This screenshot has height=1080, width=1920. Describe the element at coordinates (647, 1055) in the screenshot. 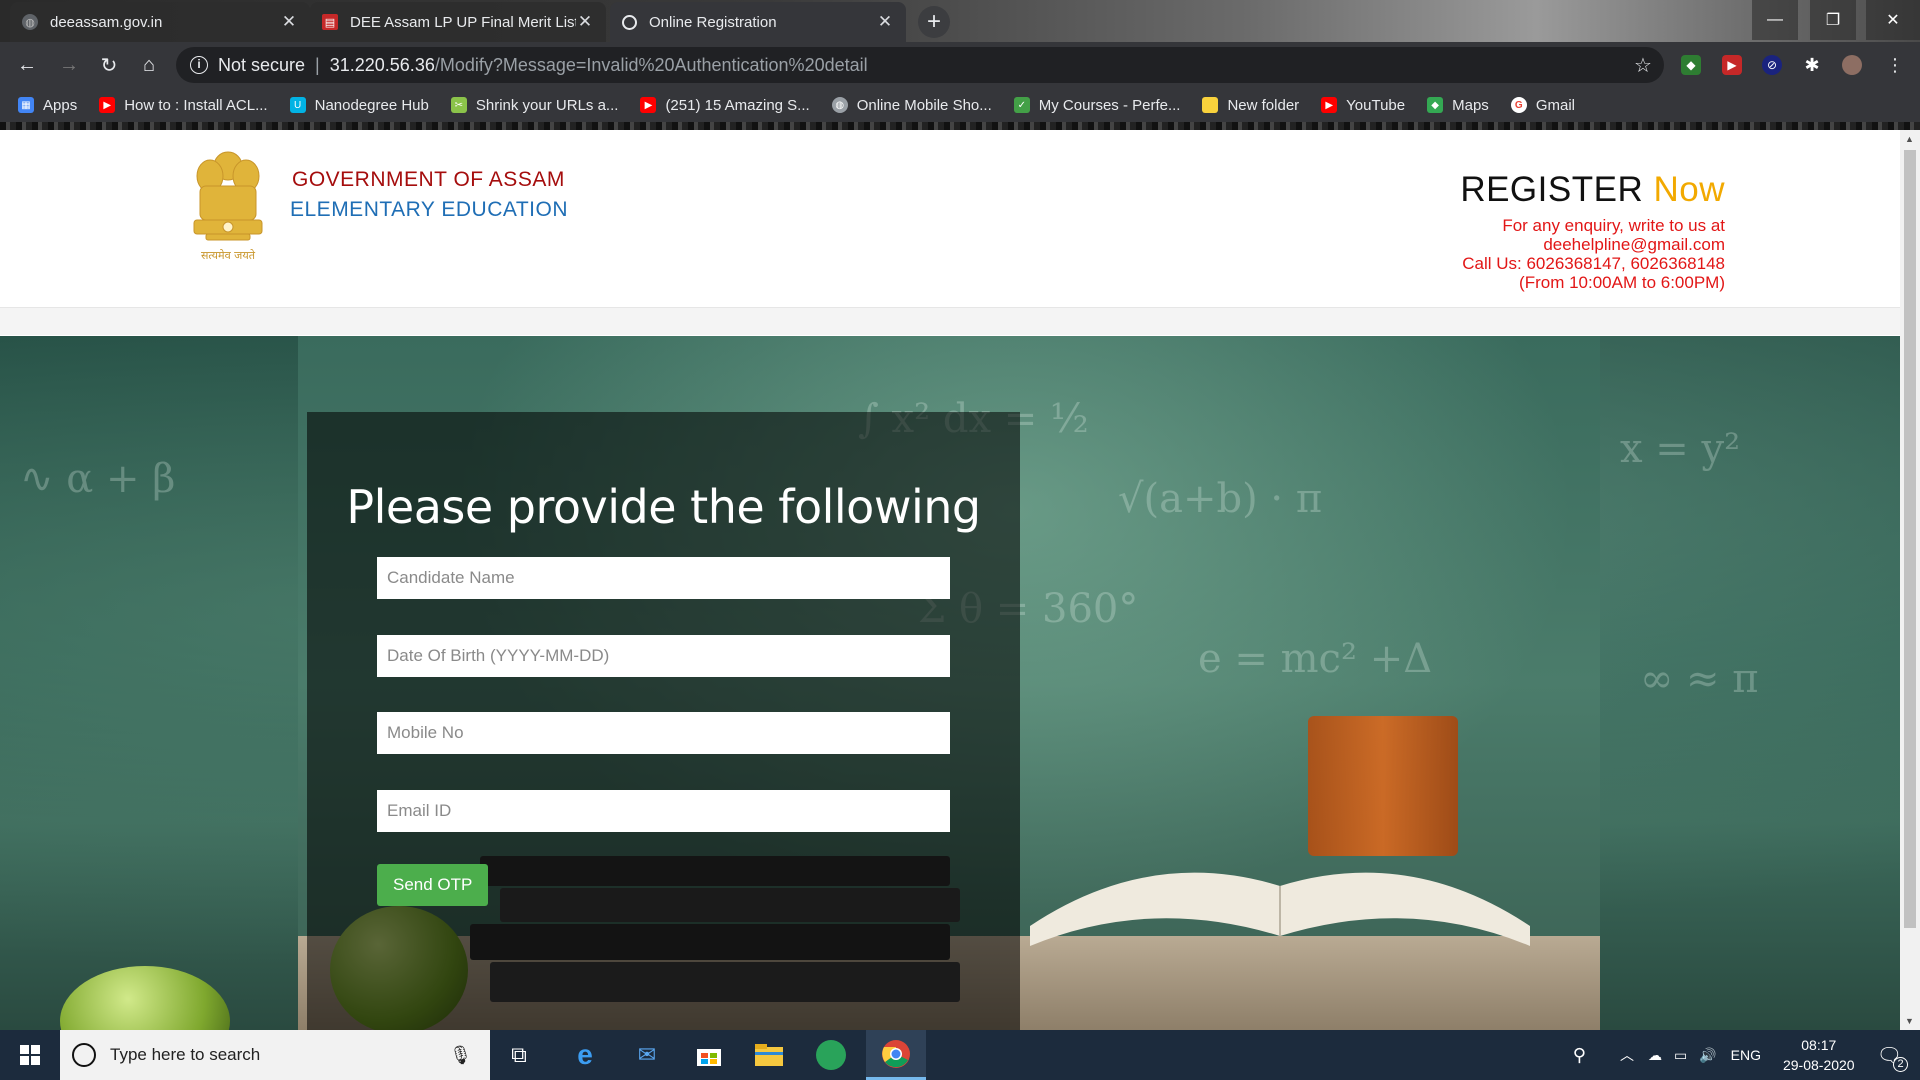

I see `mail-icon: ✉` at that location.